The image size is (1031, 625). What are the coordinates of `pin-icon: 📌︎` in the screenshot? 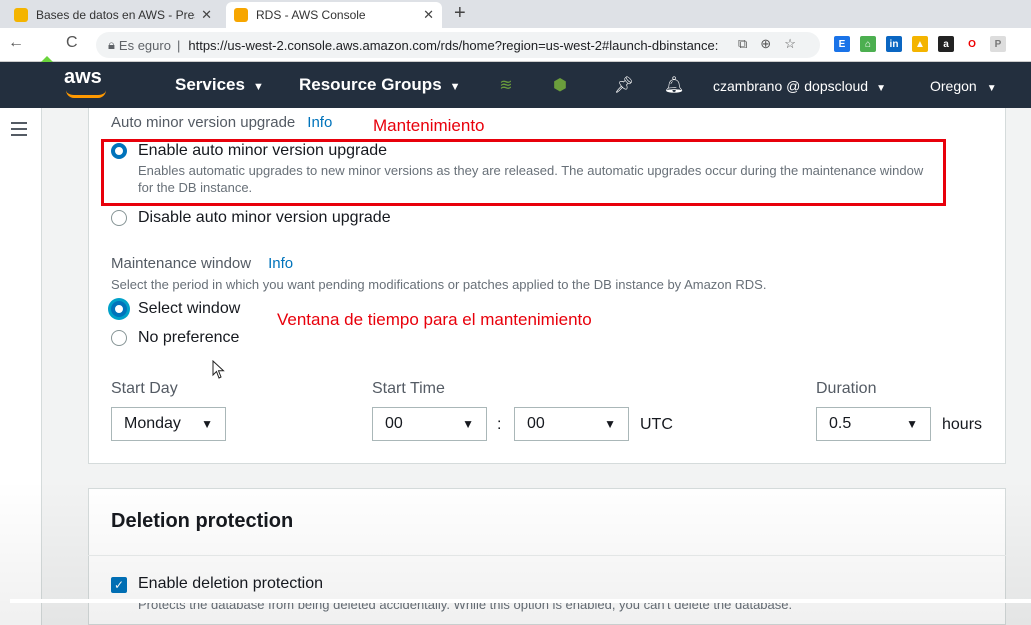 It's located at (624, 85).